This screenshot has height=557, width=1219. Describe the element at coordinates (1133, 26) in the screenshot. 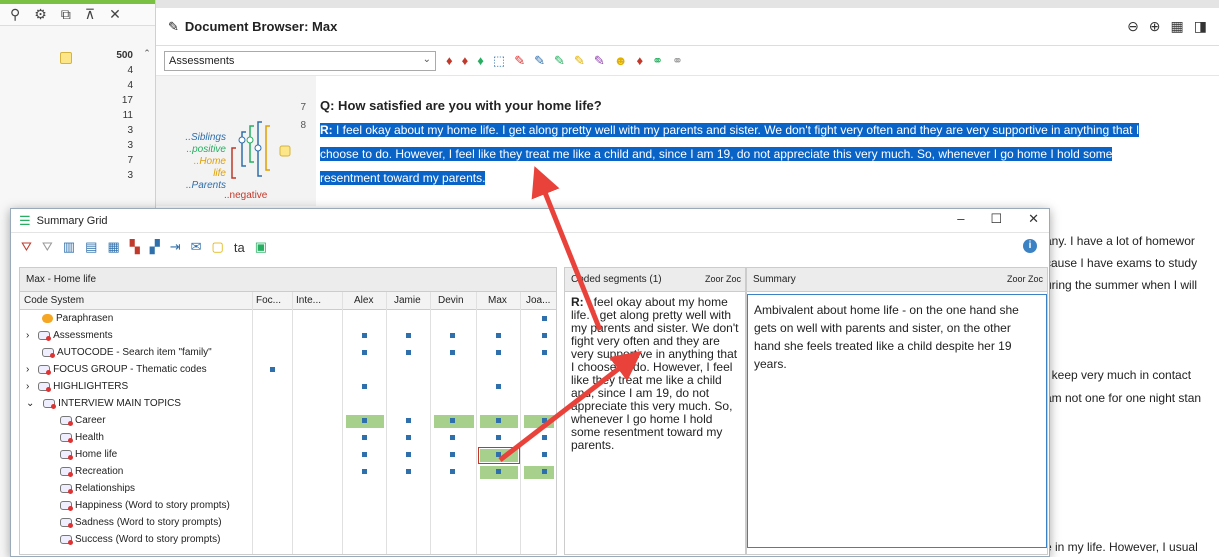

I see `zoom-out-icon: ⊖` at that location.